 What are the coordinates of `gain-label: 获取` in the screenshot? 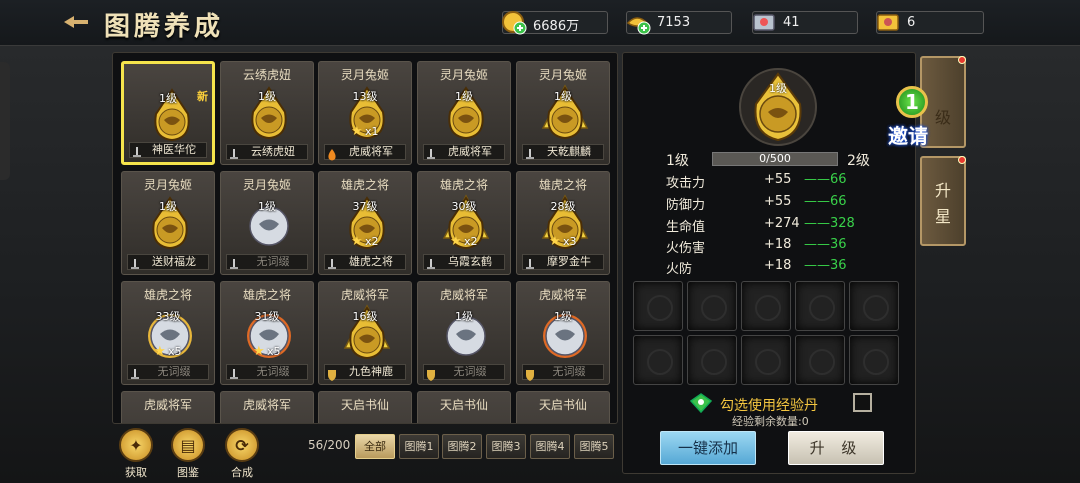 It's located at (136, 472).